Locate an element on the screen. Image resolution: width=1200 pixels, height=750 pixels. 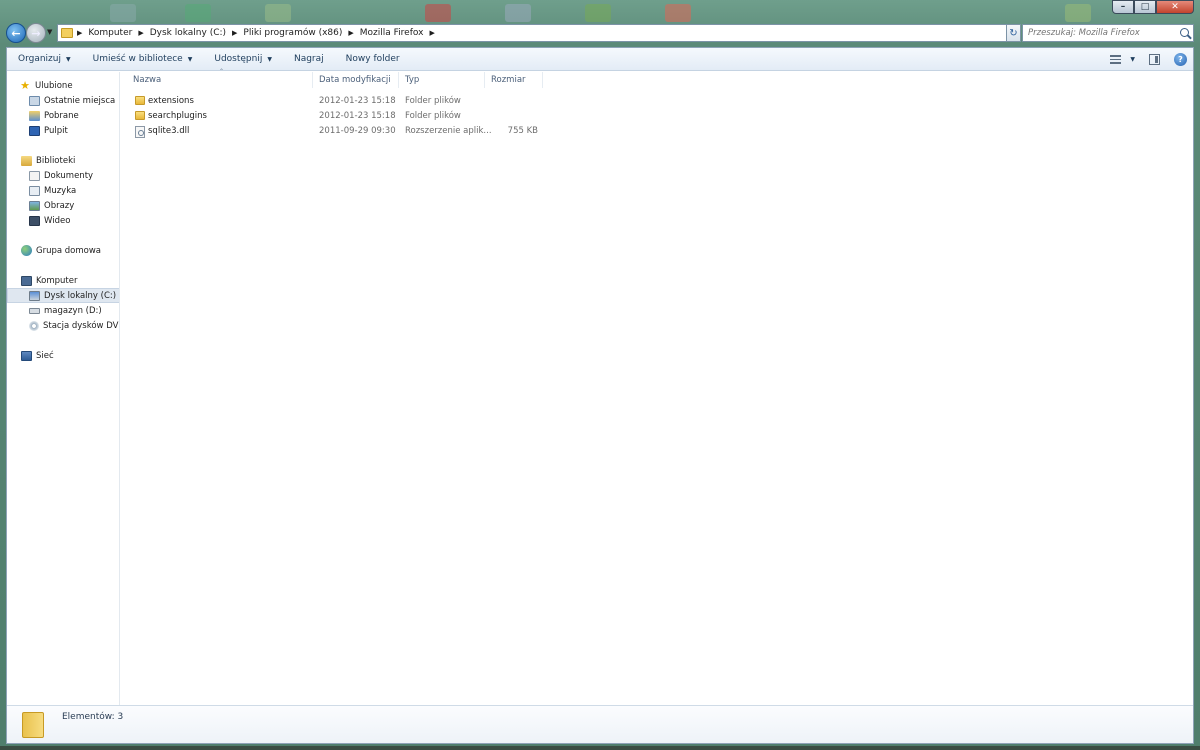
close-button: ✕ is located at coordinates (1175, 7).